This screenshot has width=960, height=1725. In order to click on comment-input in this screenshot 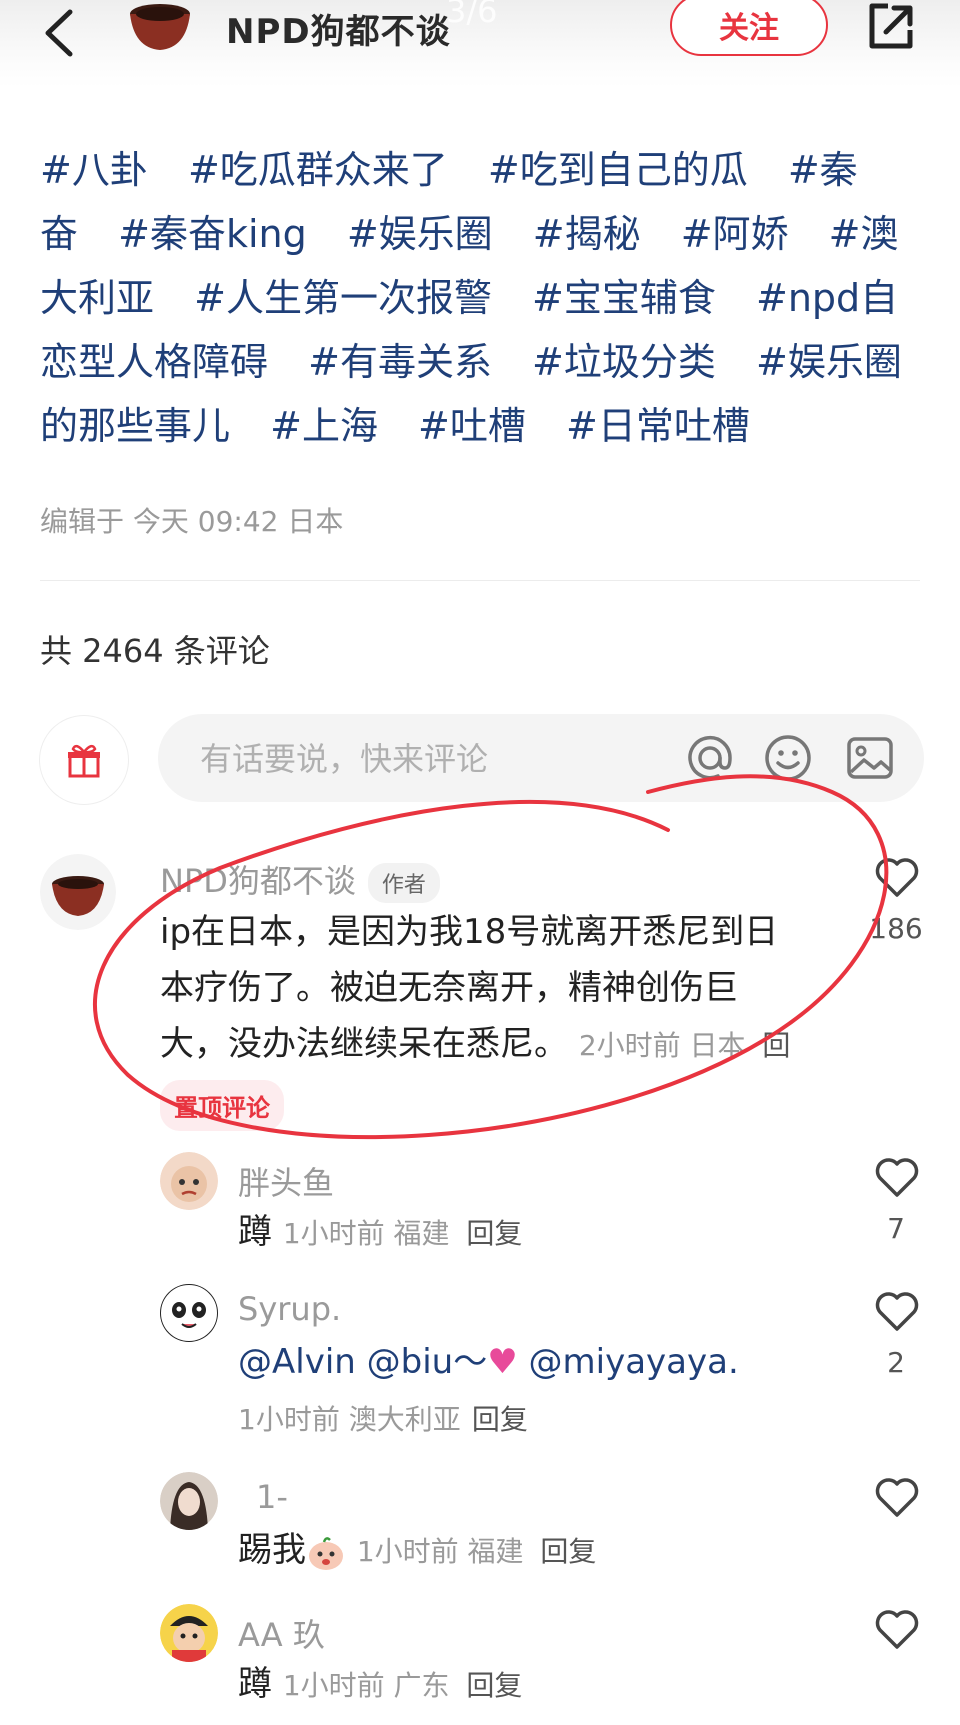, I will do `click(410, 759)`.